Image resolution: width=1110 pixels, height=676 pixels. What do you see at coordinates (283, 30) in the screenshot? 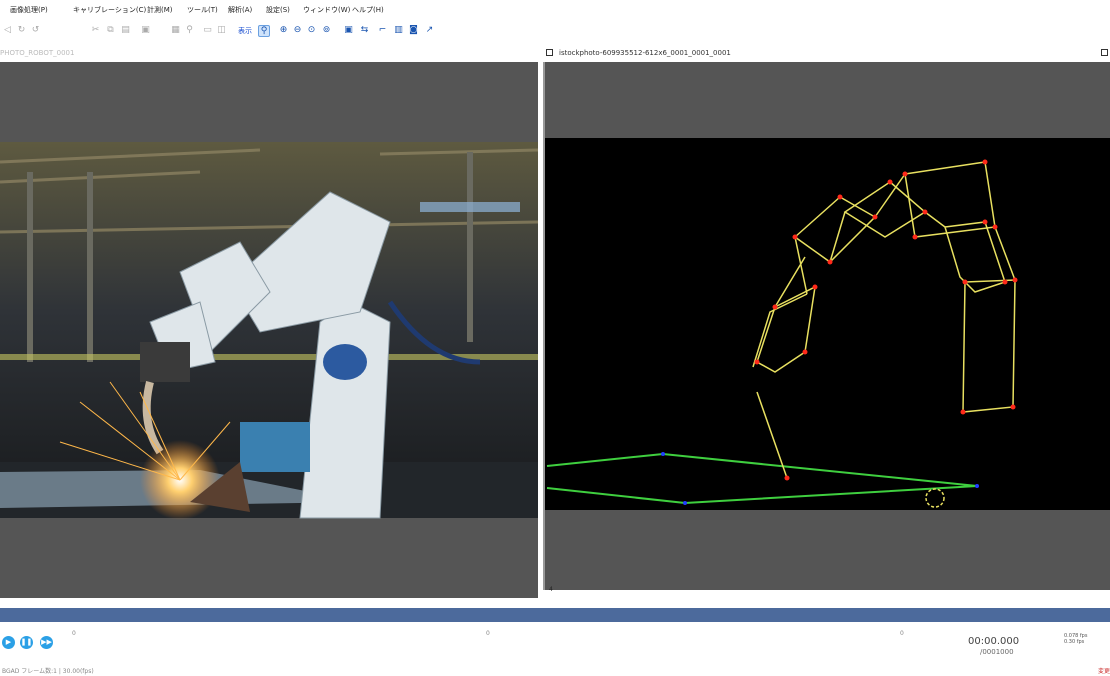
I see `zoom-in-icon: ⊕` at bounding box center [283, 30].